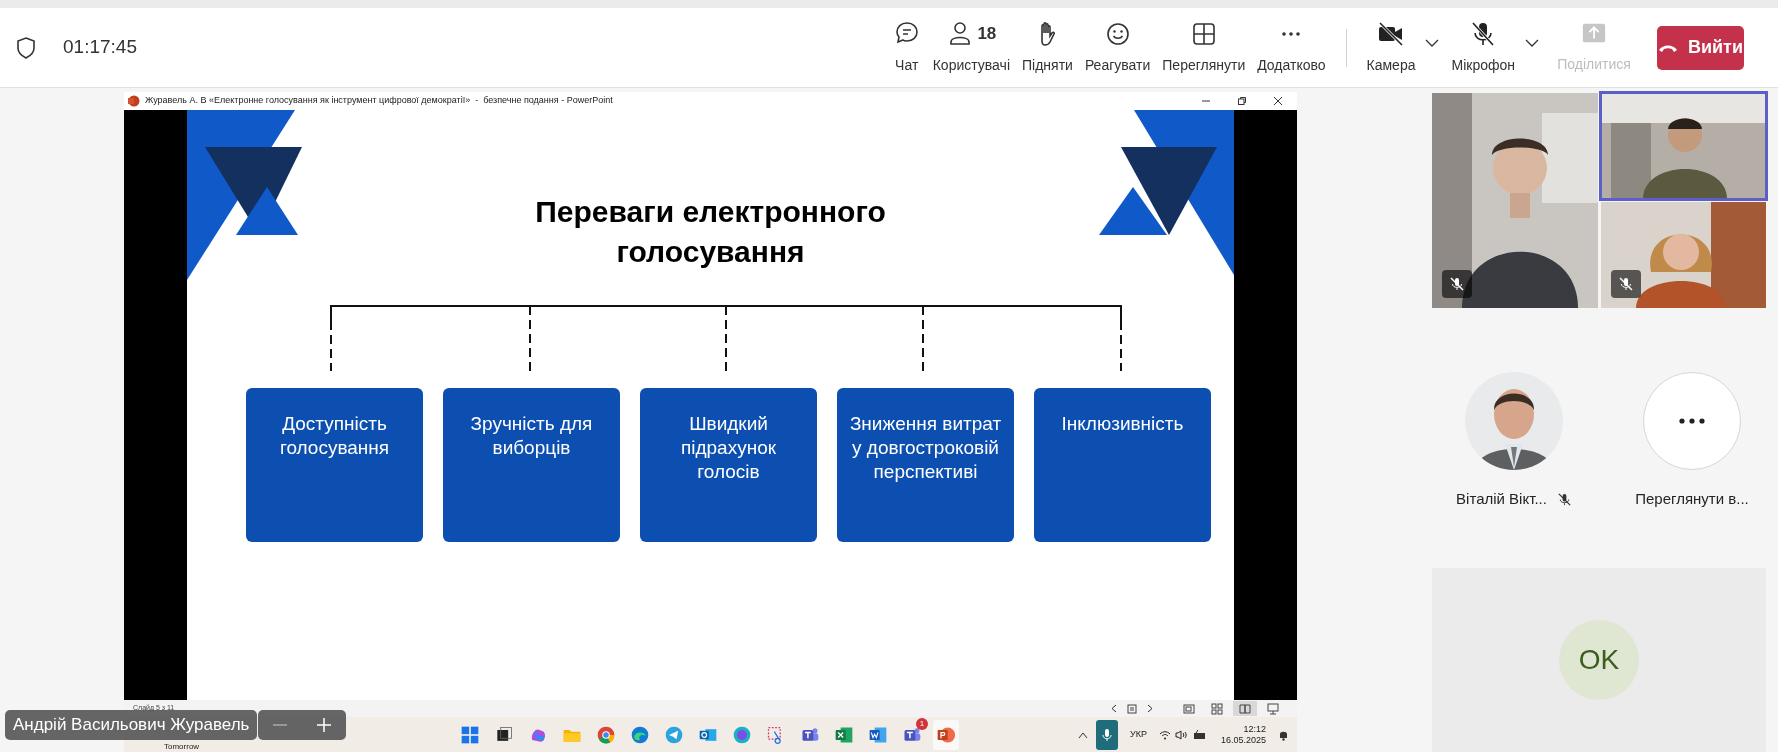 This screenshot has width=1778, height=752. I want to click on toolbar-button: Додатково, so click(1291, 65).